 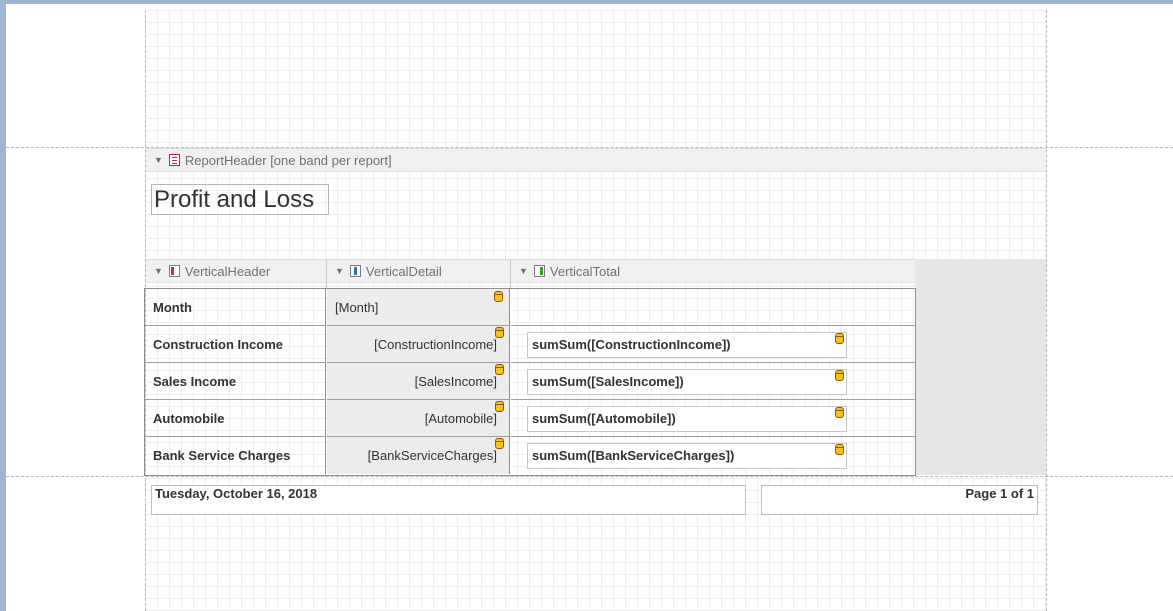 I want to click on vertical-header-band-icon, so click(x=174, y=271).